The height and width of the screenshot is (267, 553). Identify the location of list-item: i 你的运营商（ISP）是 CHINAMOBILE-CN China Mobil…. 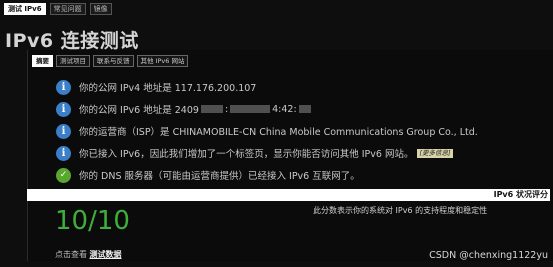
(303, 131).